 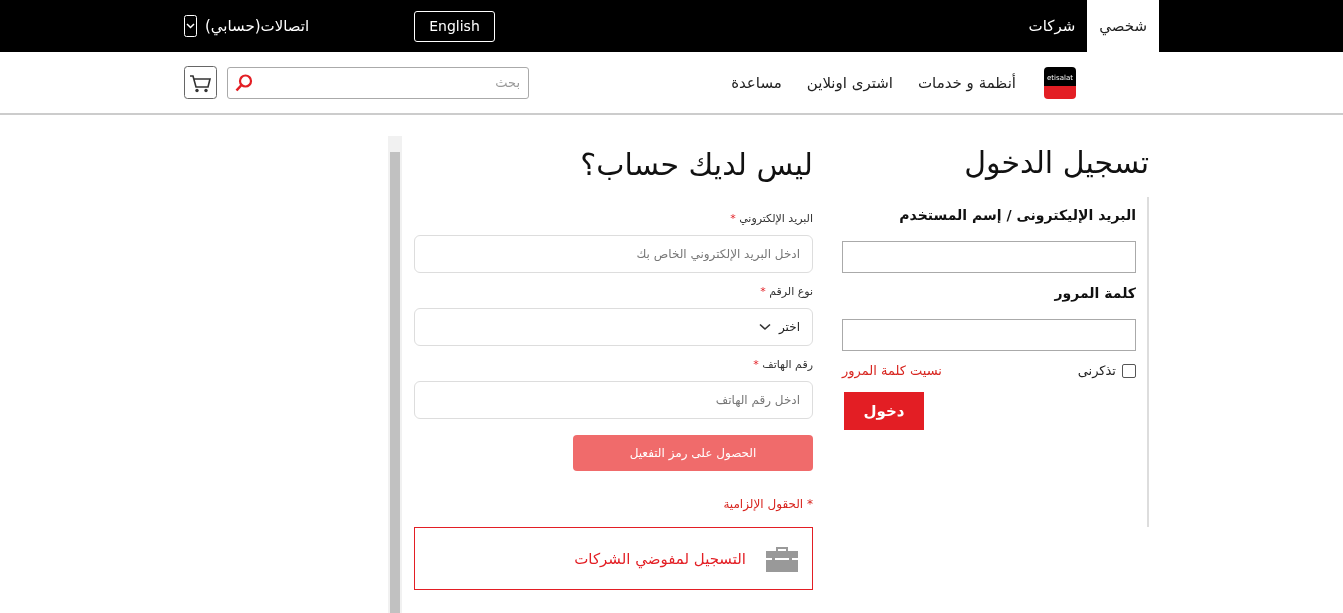 What do you see at coordinates (849, 82) in the screenshot?
I see `nav-link: اشترى اونلاين` at bounding box center [849, 82].